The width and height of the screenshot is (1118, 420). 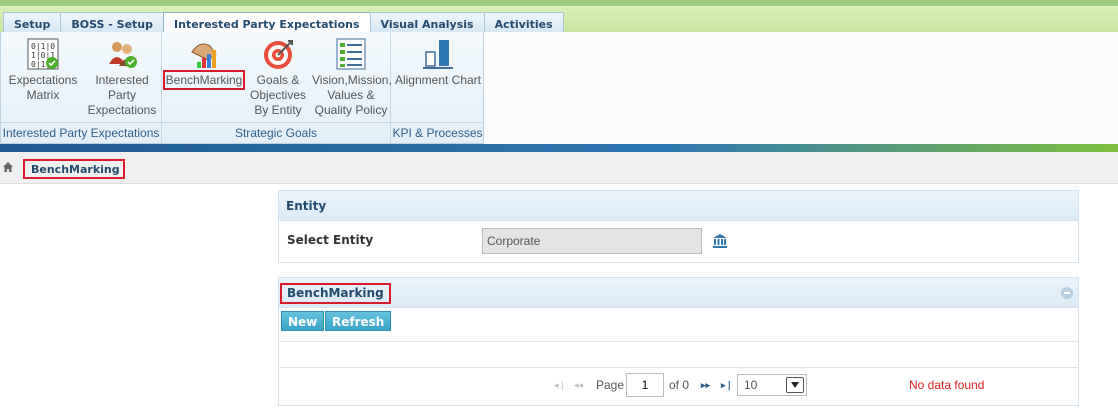 What do you see at coordinates (678, 355) in the screenshot?
I see `grid-body` at bounding box center [678, 355].